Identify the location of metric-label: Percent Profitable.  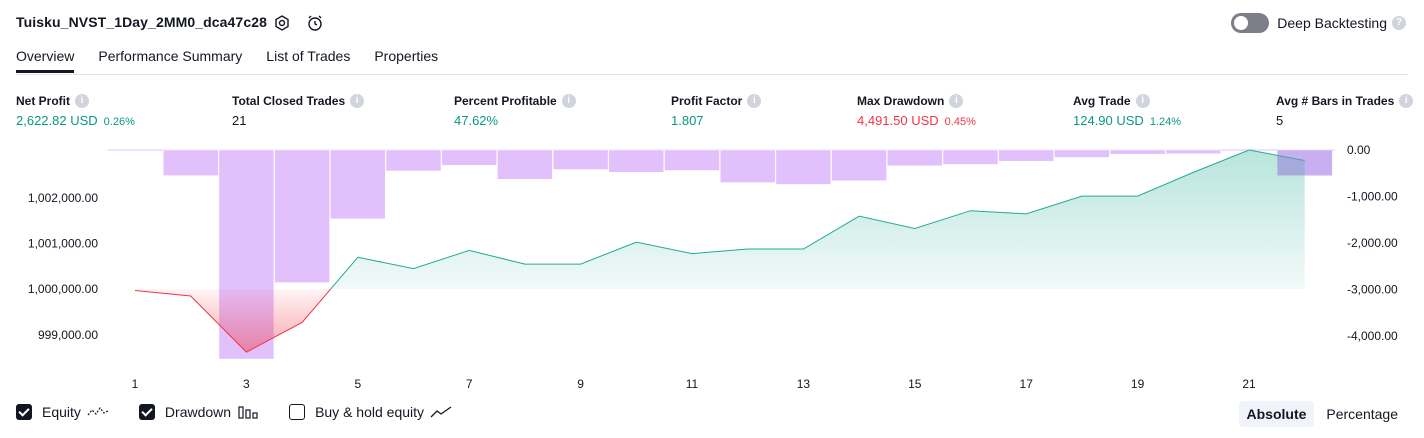
(505, 101).